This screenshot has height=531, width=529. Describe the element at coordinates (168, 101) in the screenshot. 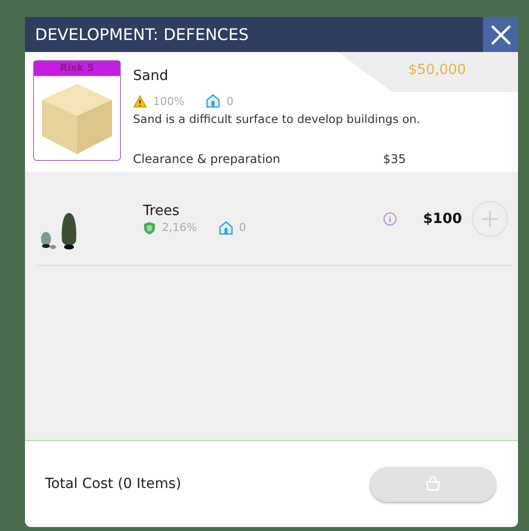

I see `hazard-value: 100%` at that location.